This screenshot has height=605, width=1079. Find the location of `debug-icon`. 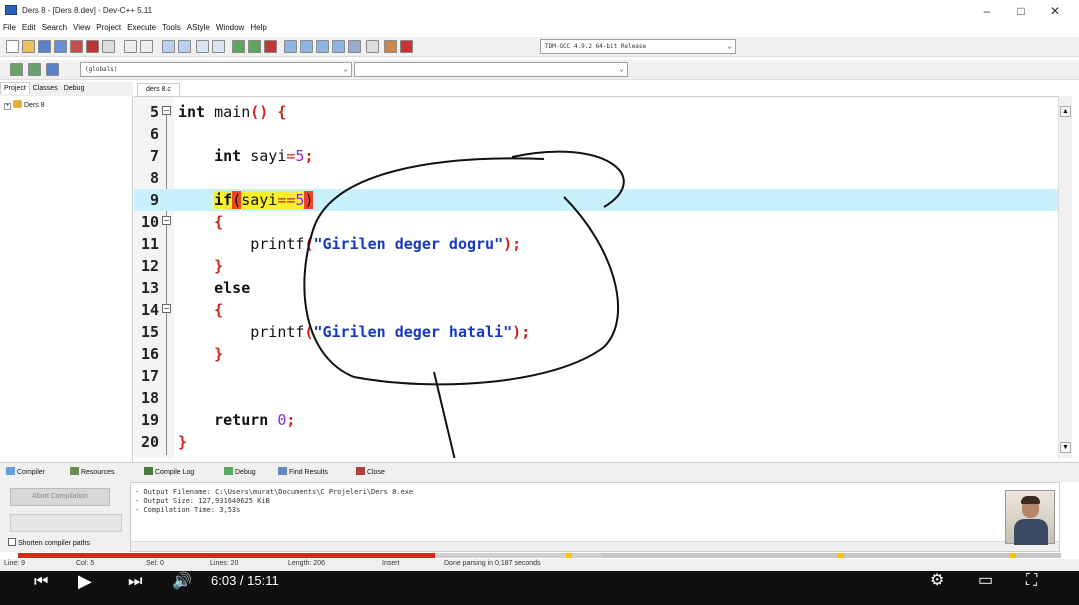

debug-icon is located at coordinates (406, 46).